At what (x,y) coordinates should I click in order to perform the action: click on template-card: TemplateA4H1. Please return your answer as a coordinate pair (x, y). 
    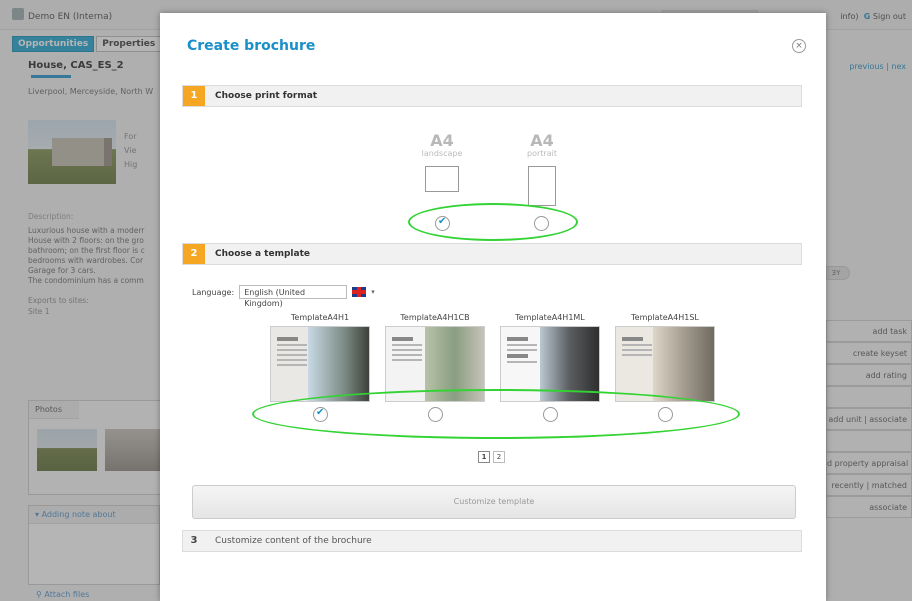
    Looking at the image, I should click on (320, 357).